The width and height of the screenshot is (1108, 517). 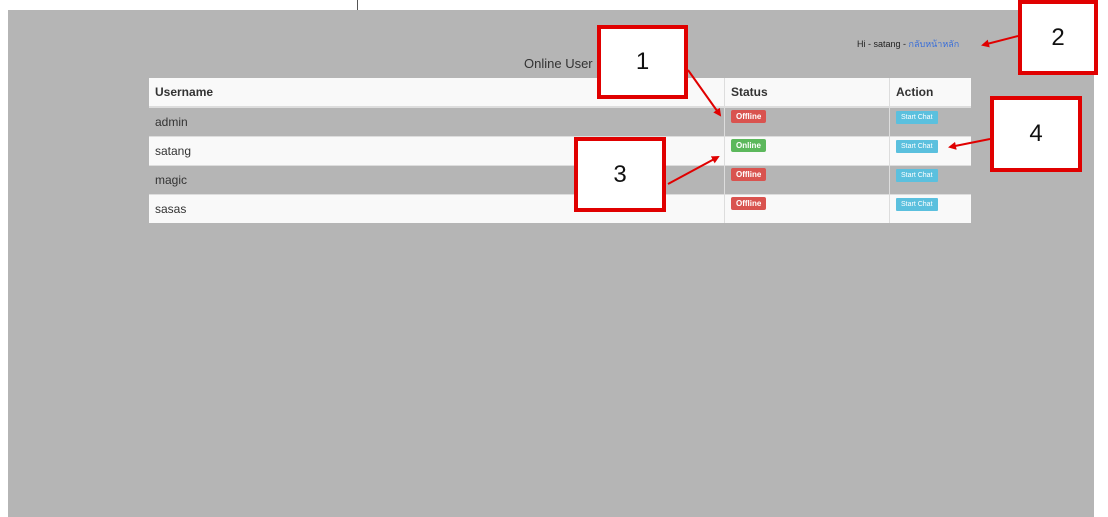 What do you see at coordinates (843, 110) in the screenshot?
I see `annotation-arrows` at bounding box center [843, 110].